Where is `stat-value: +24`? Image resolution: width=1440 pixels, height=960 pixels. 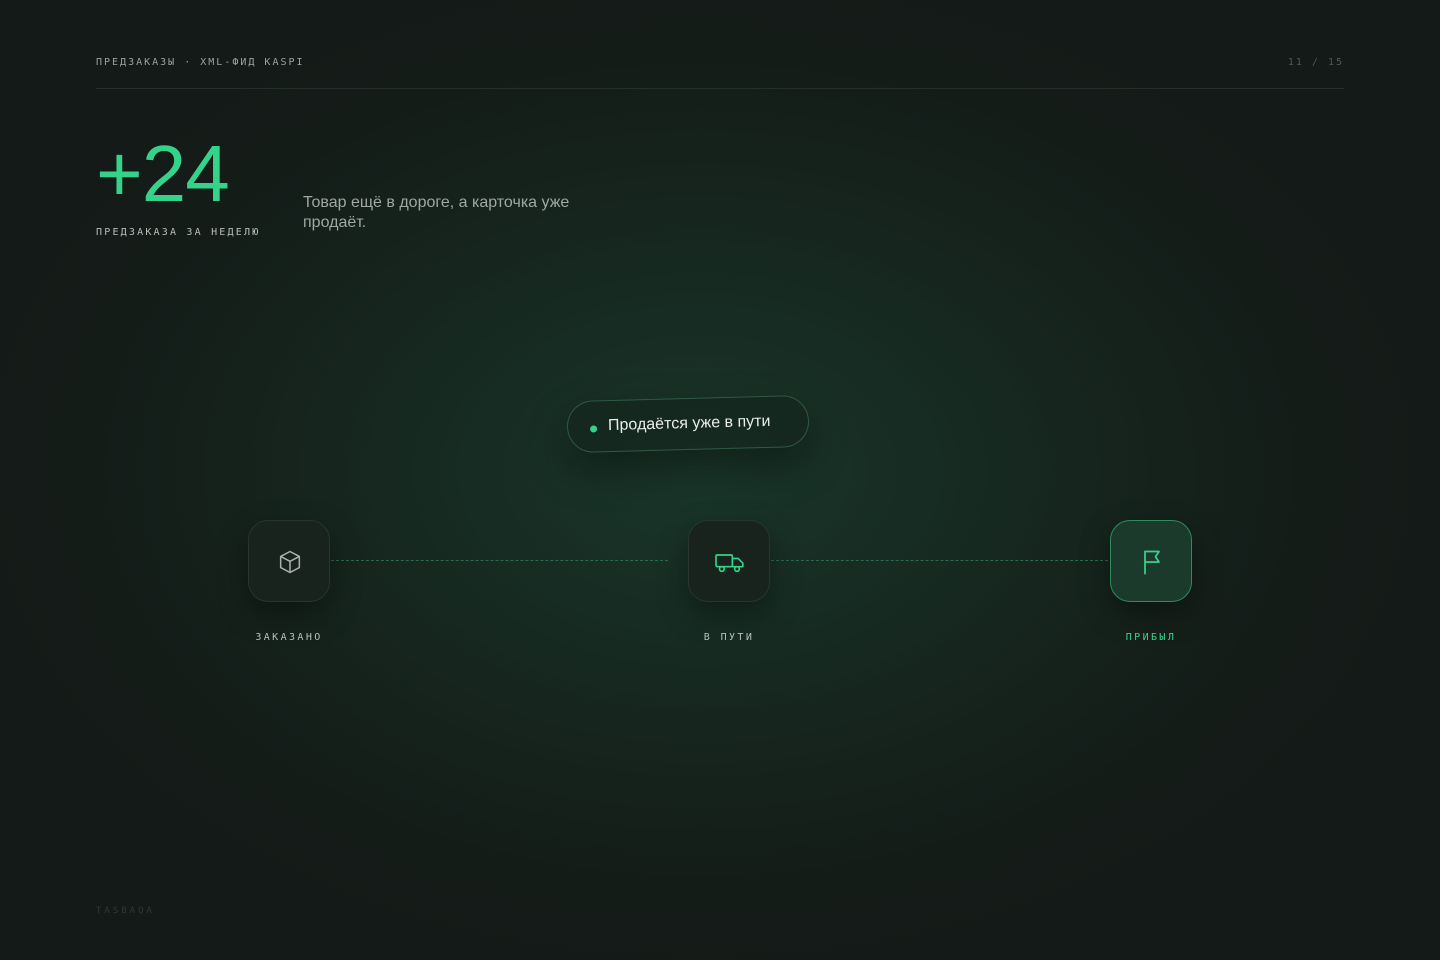
stat-value: +24 is located at coordinates (163, 173).